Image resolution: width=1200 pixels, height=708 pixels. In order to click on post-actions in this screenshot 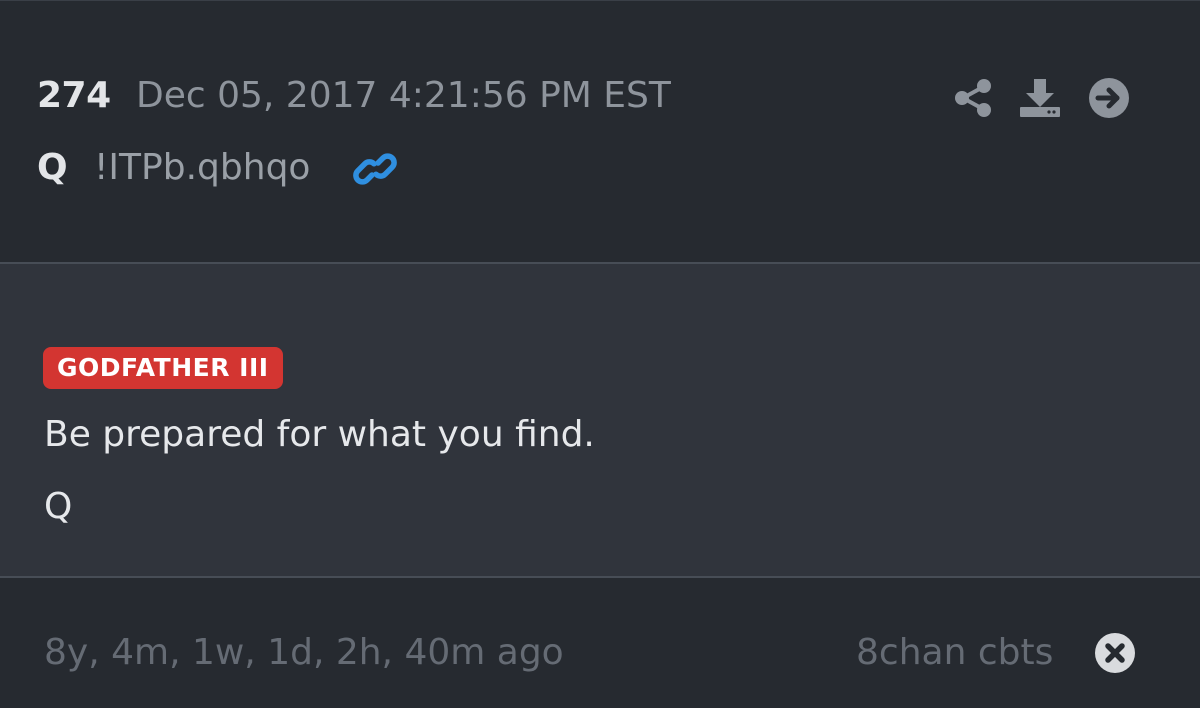, I will do `click(1041, 98)`.